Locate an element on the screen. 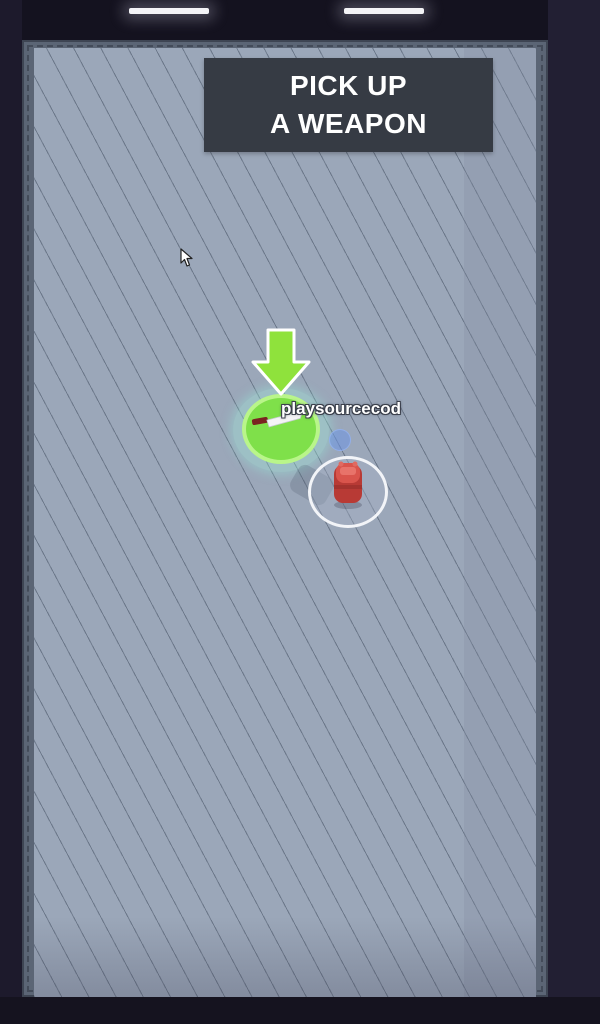 This screenshot has width=600, height=1024. right-wall is located at coordinates (574, 512).